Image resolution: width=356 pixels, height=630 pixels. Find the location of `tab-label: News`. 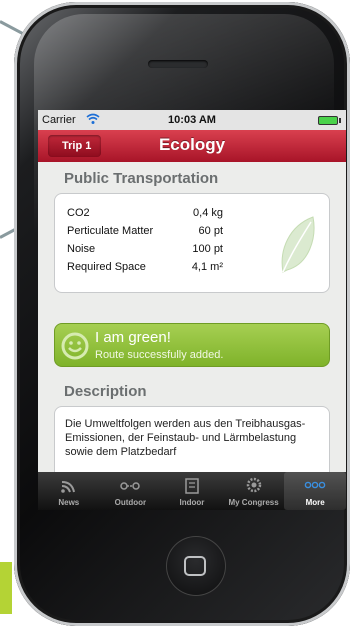

tab-label: News is located at coordinates (69, 502).